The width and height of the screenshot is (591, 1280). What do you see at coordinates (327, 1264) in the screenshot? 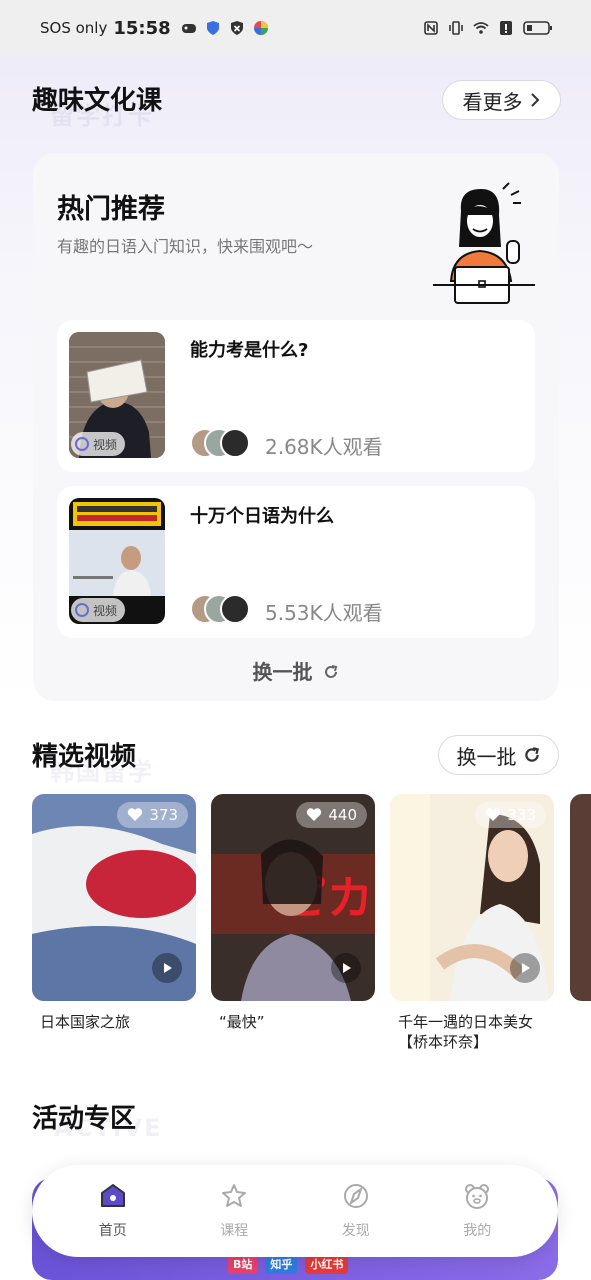
I see `banner-tag: 小红书` at bounding box center [327, 1264].